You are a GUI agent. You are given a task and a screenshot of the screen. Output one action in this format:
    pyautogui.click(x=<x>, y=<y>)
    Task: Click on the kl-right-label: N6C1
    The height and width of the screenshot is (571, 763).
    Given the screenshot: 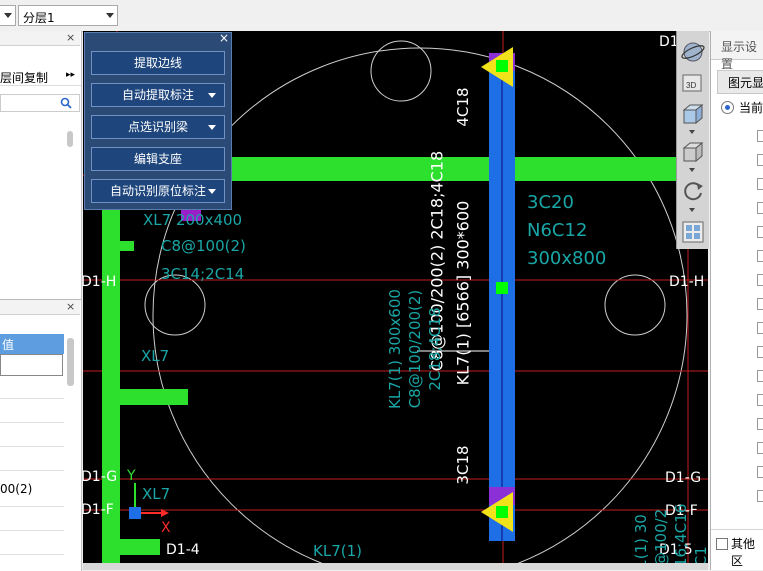 What is the action you would take?
    pyautogui.click(x=700, y=558)
    